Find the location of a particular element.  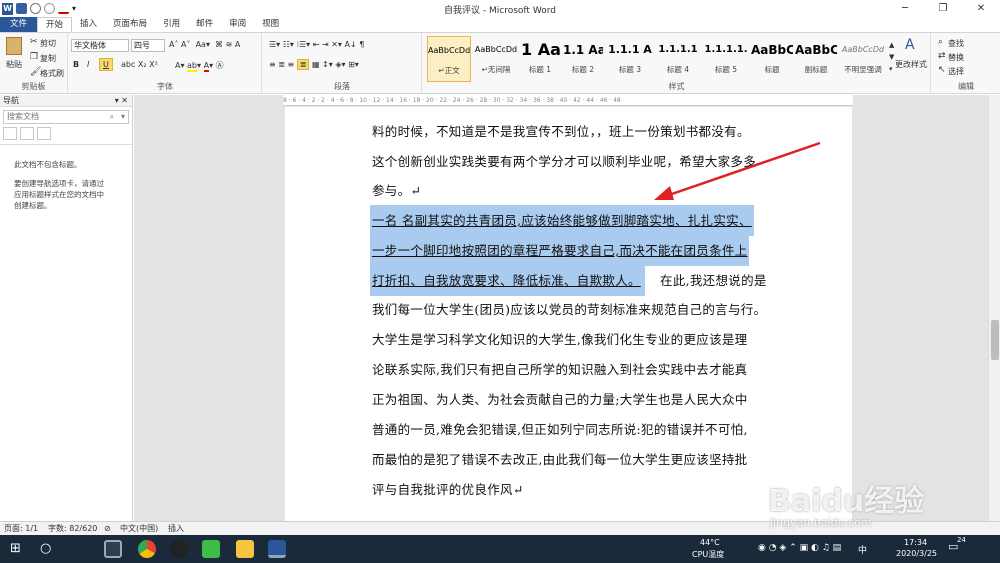

styles-label: 样式 is located at coordinates (676, 86).